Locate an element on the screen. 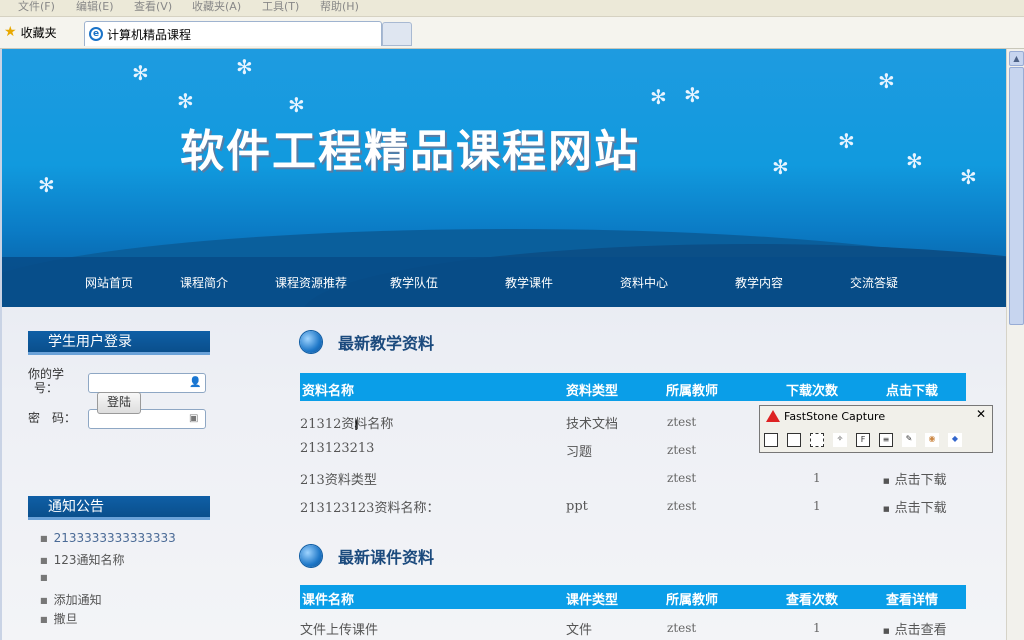 This screenshot has height=640, width=1024. notice-item: ■ 2133333333333333 is located at coordinates (108, 538).